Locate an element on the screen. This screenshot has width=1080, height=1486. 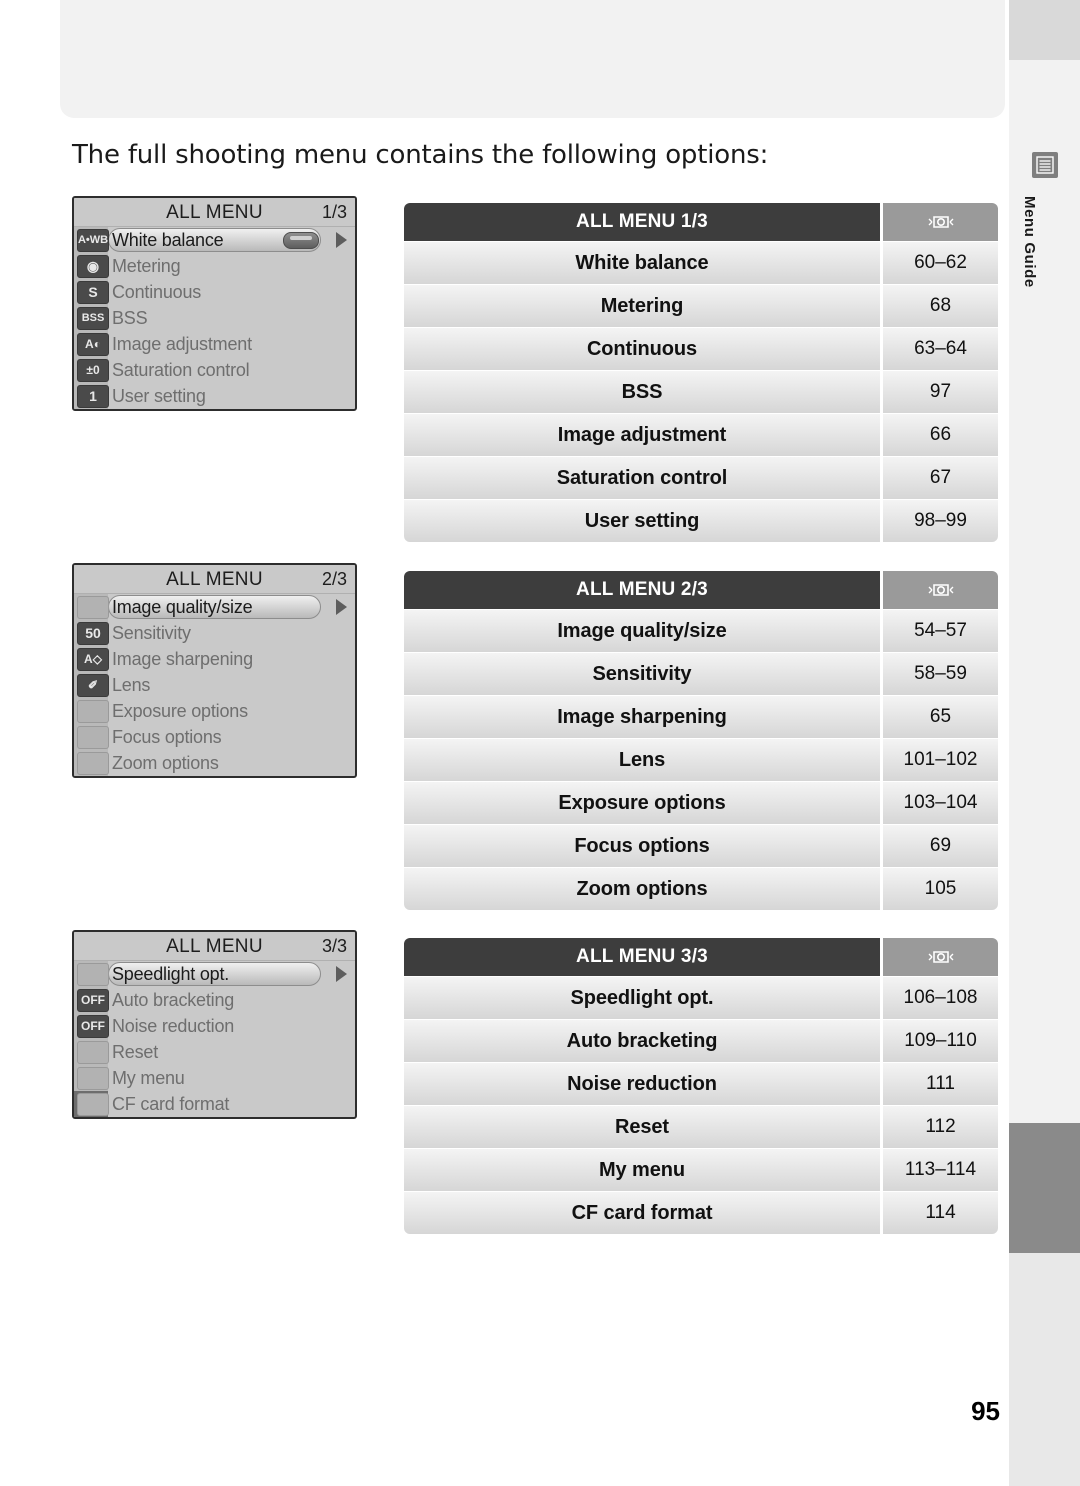
row-label: Lens is located at coordinates (131, 684).